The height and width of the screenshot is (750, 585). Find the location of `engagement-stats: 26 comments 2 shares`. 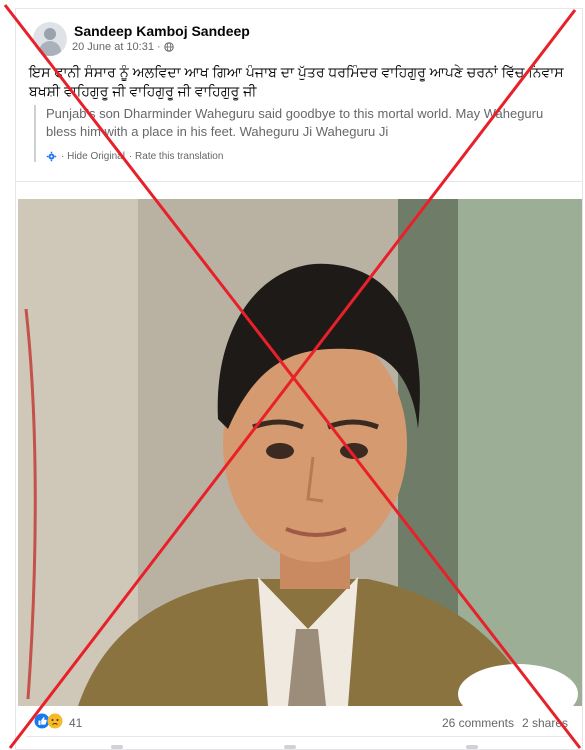

engagement-stats: 26 comments 2 shares is located at coordinates (505, 723).